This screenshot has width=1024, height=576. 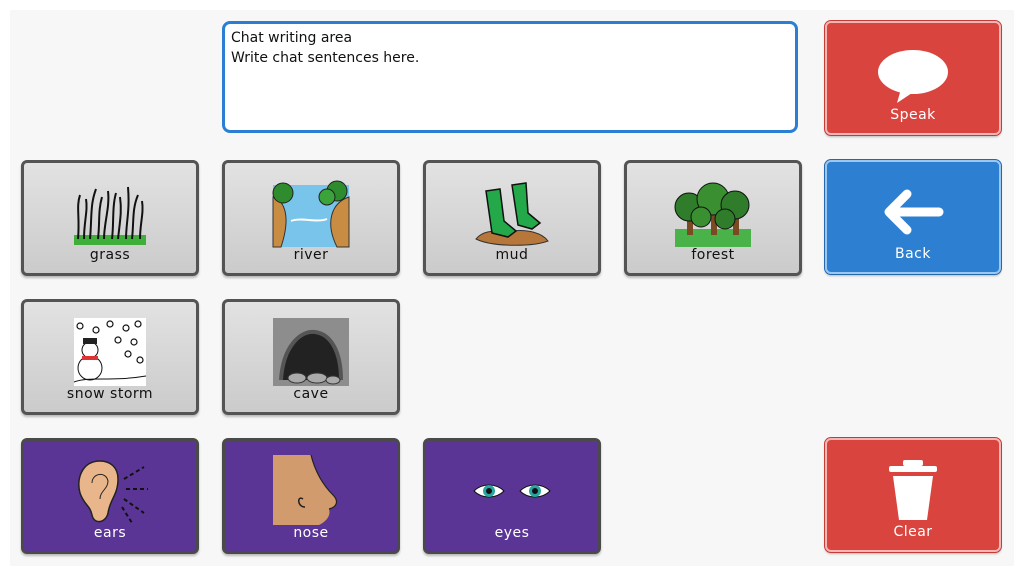 I want to click on grass-icon, so click(x=110, y=215).